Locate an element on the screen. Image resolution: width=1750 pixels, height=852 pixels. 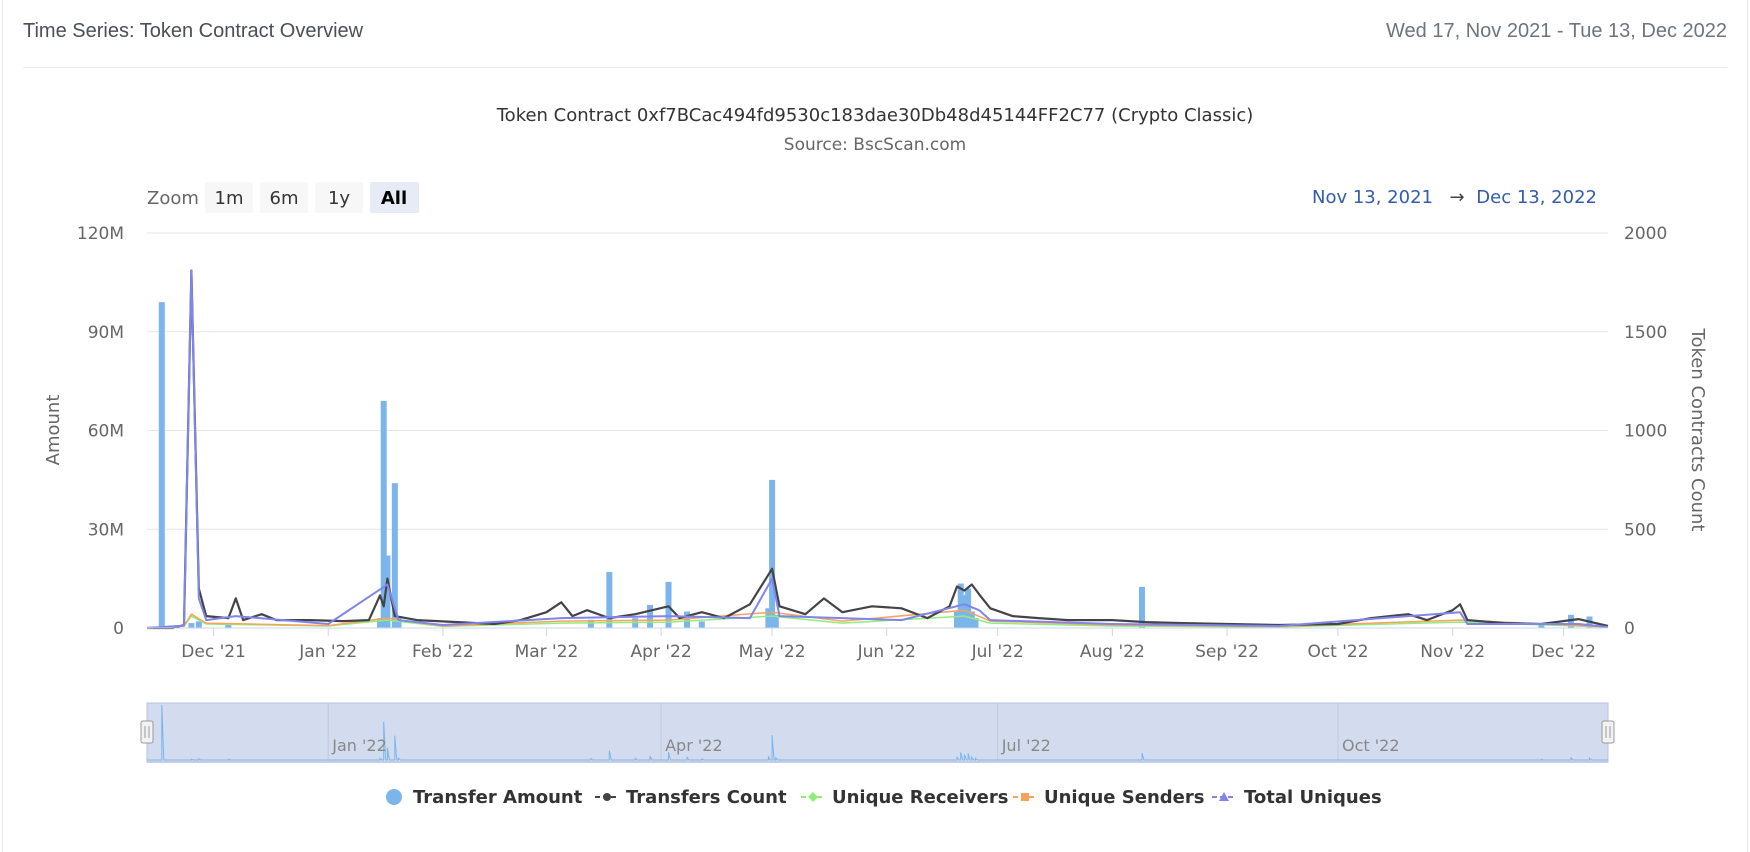
chart-subtitle: Source: BscScan.com is located at coordinates (875, 145).